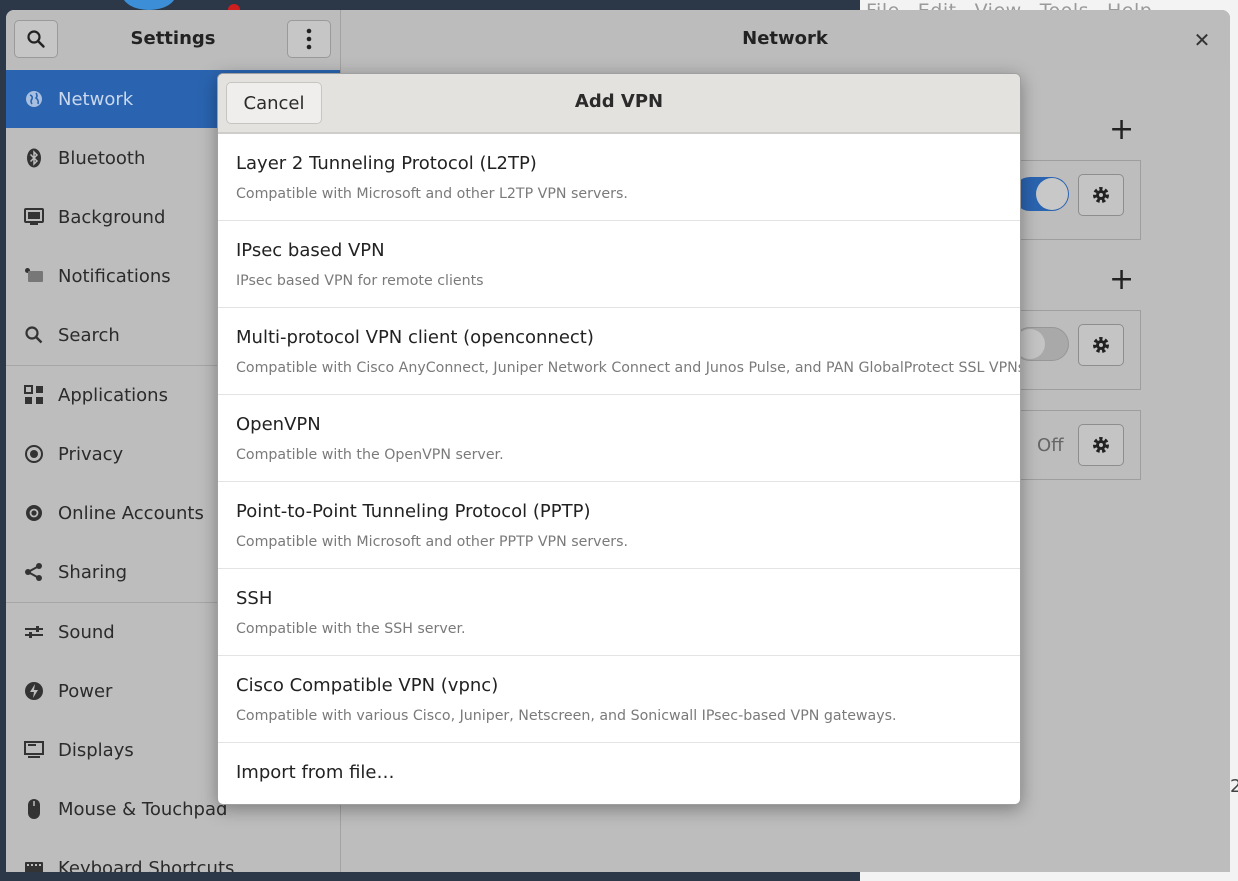 This screenshot has width=1238, height=881. I want to click on sidebar-item-label: Mouse & Touchpad, so click(143, 809).